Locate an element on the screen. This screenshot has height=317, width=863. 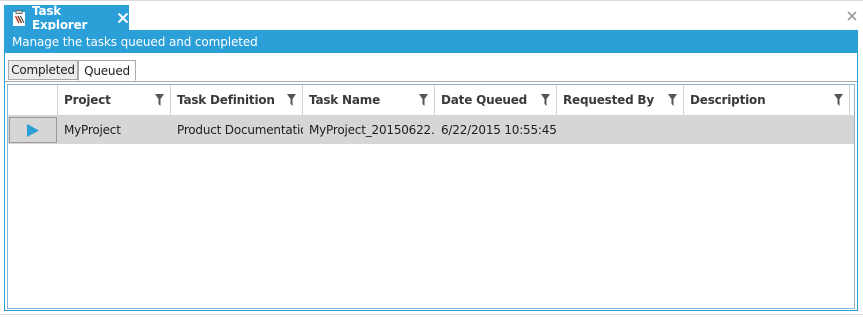
bottom-divider is located at coordinates (431, 314).